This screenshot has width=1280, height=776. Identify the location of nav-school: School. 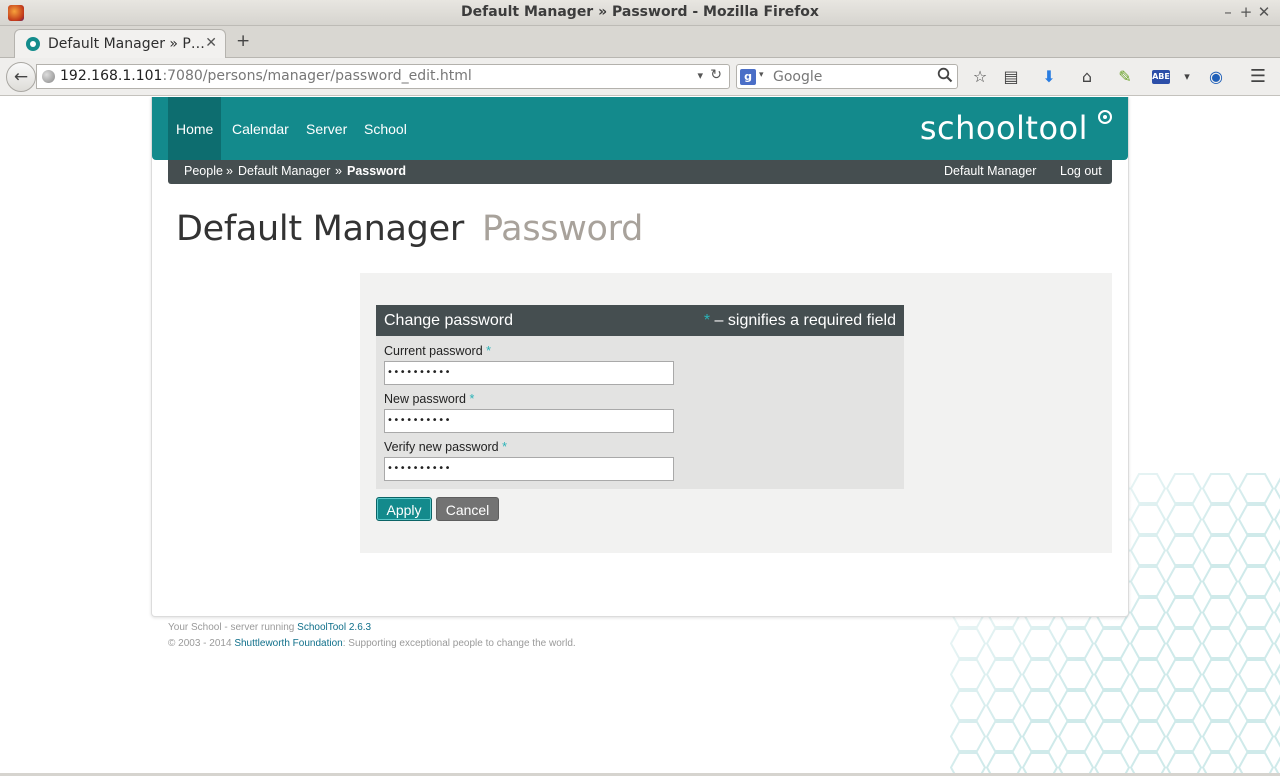
(385, 128).